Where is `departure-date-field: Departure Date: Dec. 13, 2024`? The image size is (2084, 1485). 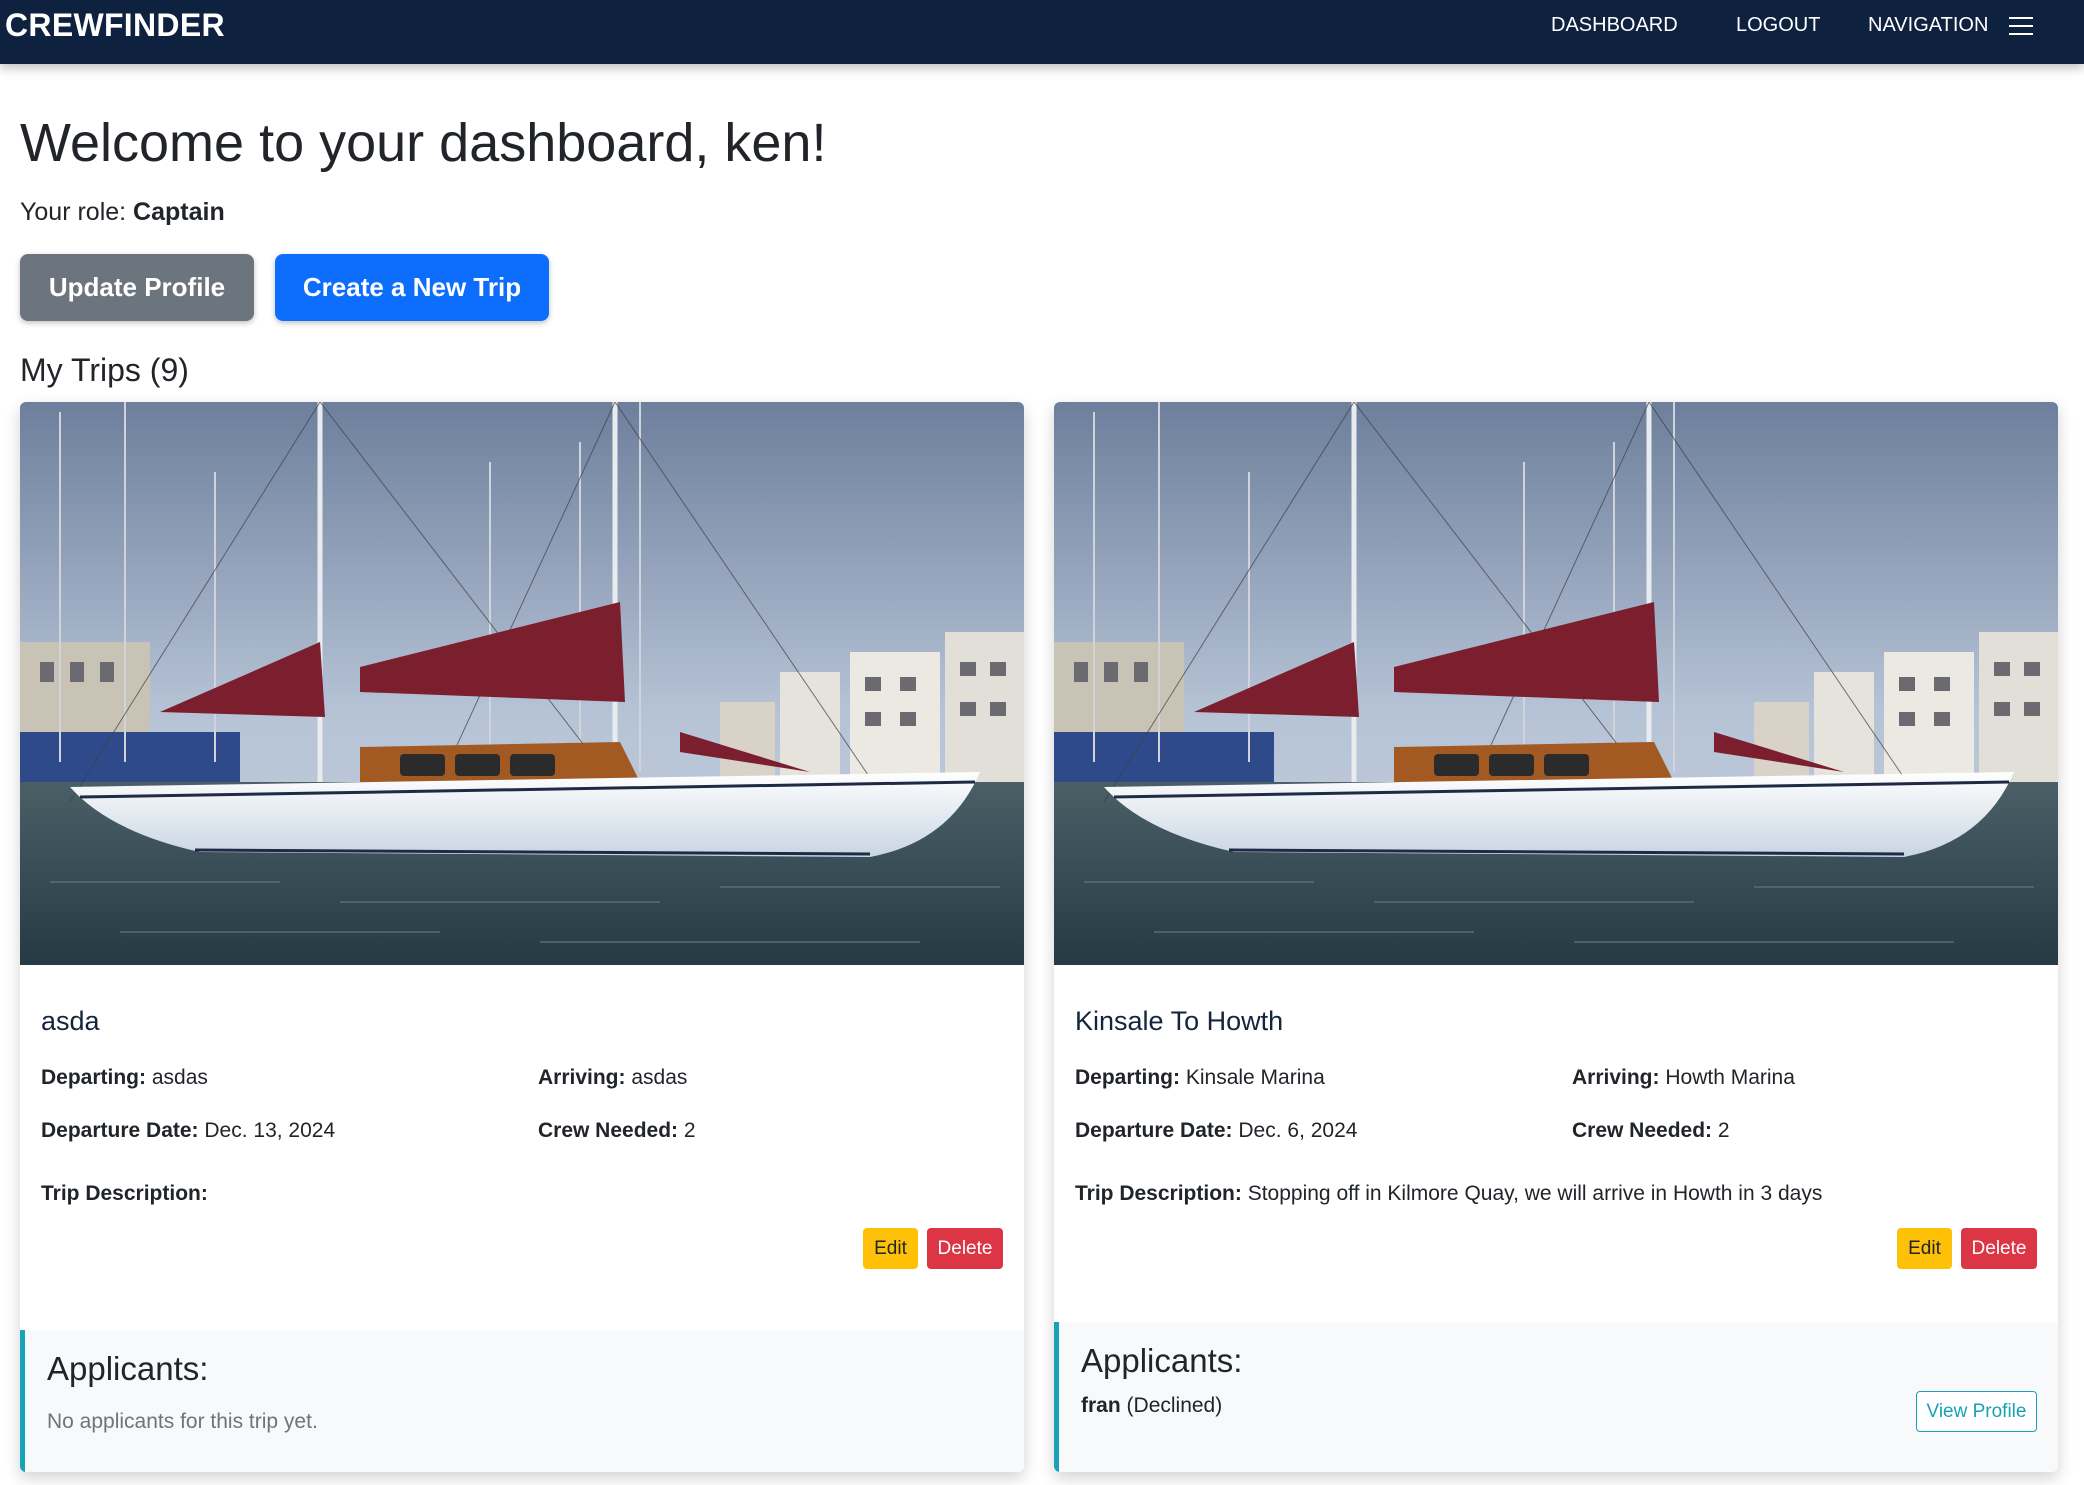 departure-date-field: Departure Date: Dec. 13, 2024 is located at coordinates (188, 1131).